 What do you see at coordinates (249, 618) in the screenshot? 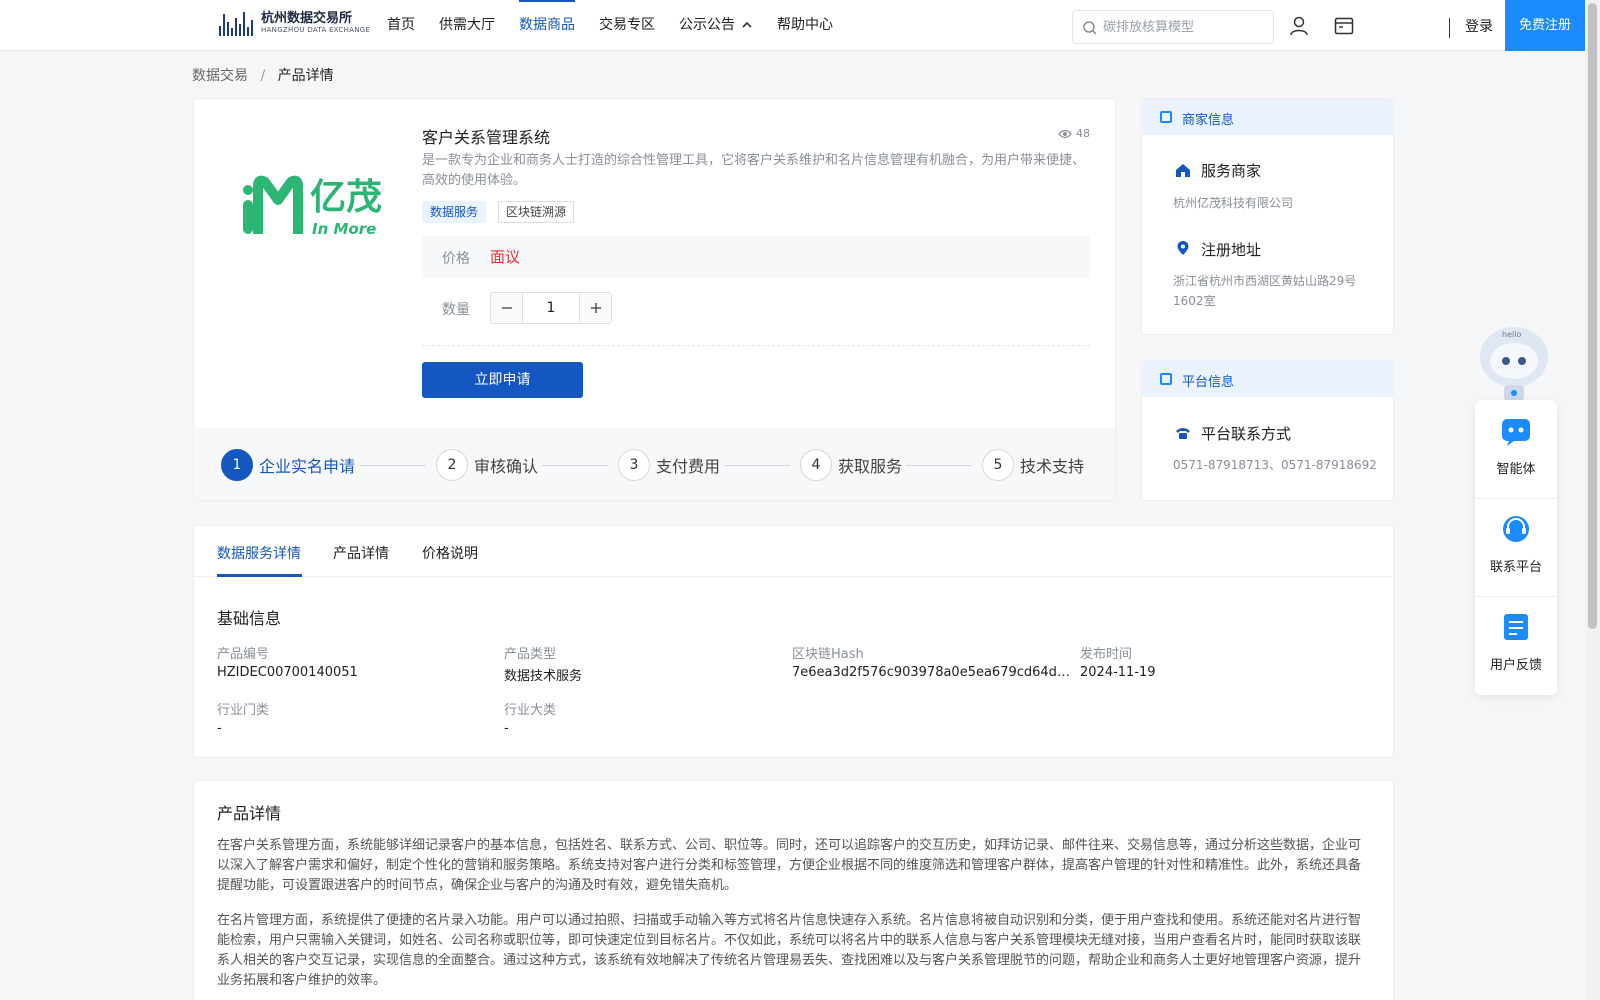
I see `basic-info-title: 基础信息` at bounding box center [249, 618].